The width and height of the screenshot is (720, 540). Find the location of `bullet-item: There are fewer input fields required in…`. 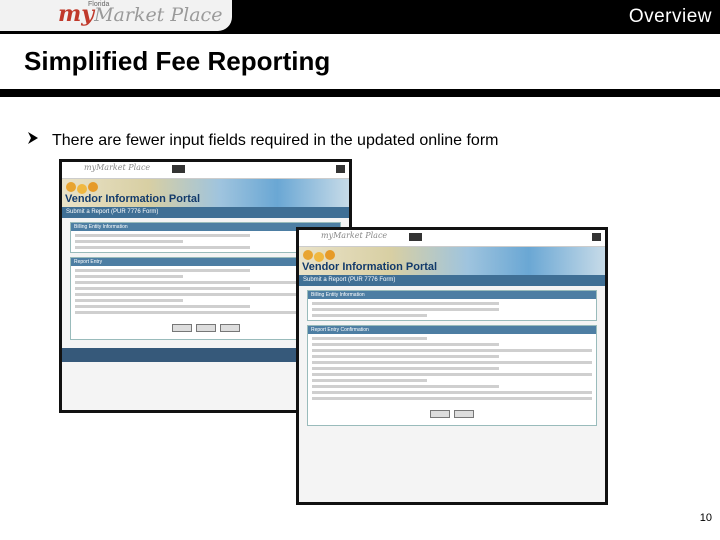

bullet-item: There are fewer input fields required in… is located at coordinates (262, 140).